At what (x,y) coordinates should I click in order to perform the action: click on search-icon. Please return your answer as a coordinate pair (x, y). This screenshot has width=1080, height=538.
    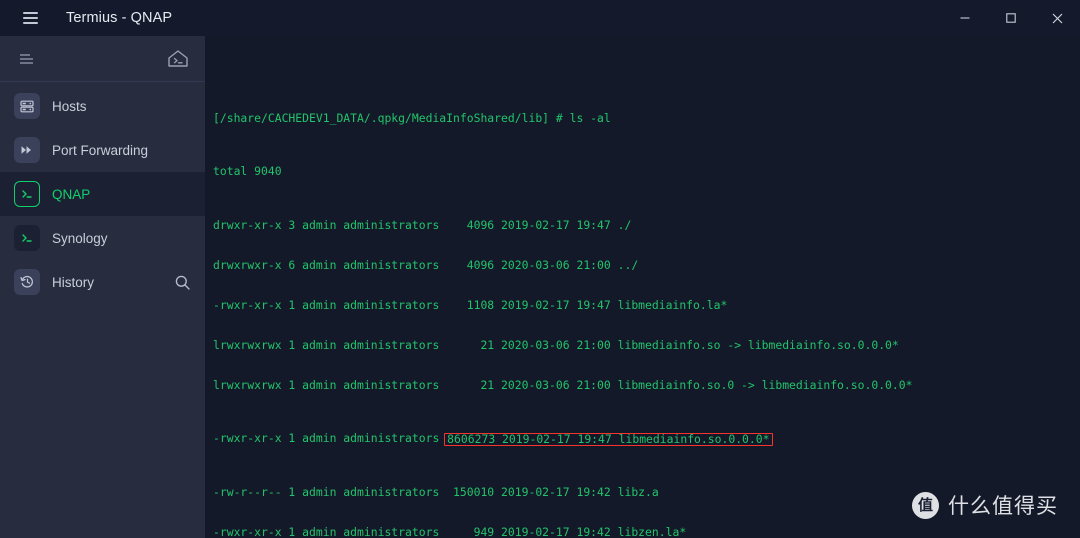
    Looking at the image, I should click on (182, 282).